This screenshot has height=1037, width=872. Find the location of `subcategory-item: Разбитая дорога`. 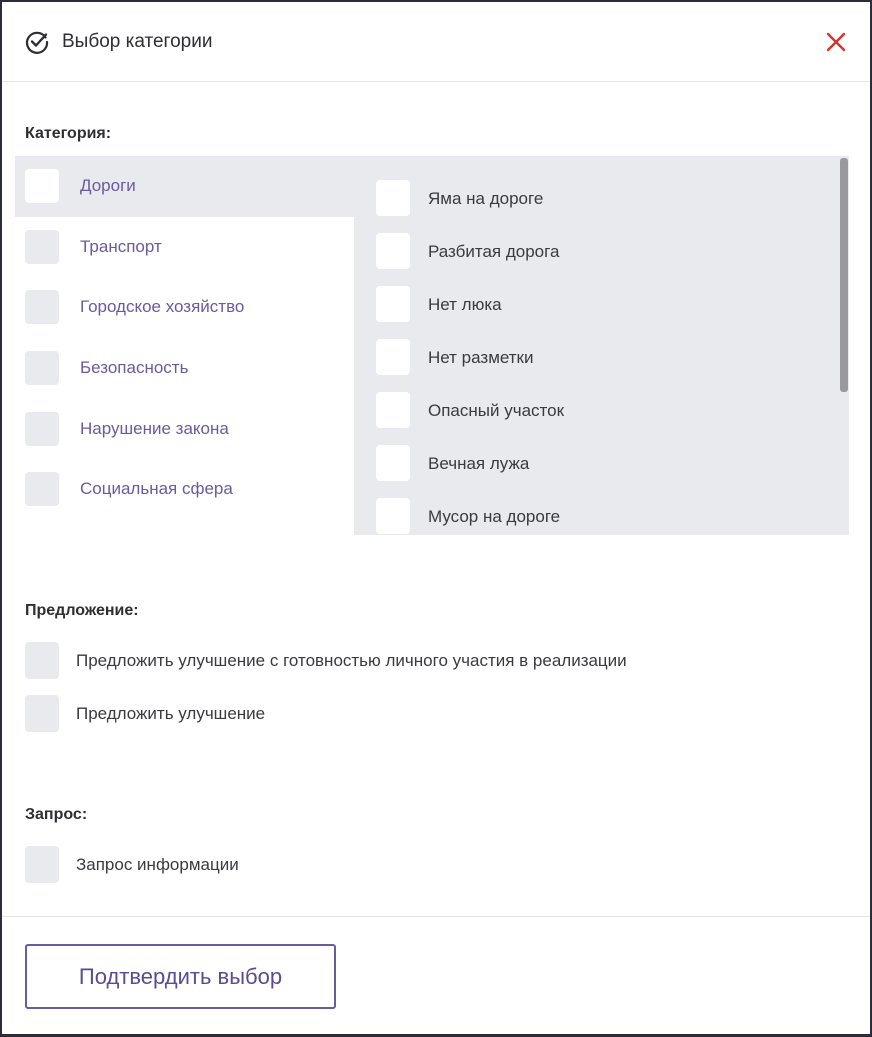

subcategory-item: Разбитая дорога is located at coordinates (594, 259).